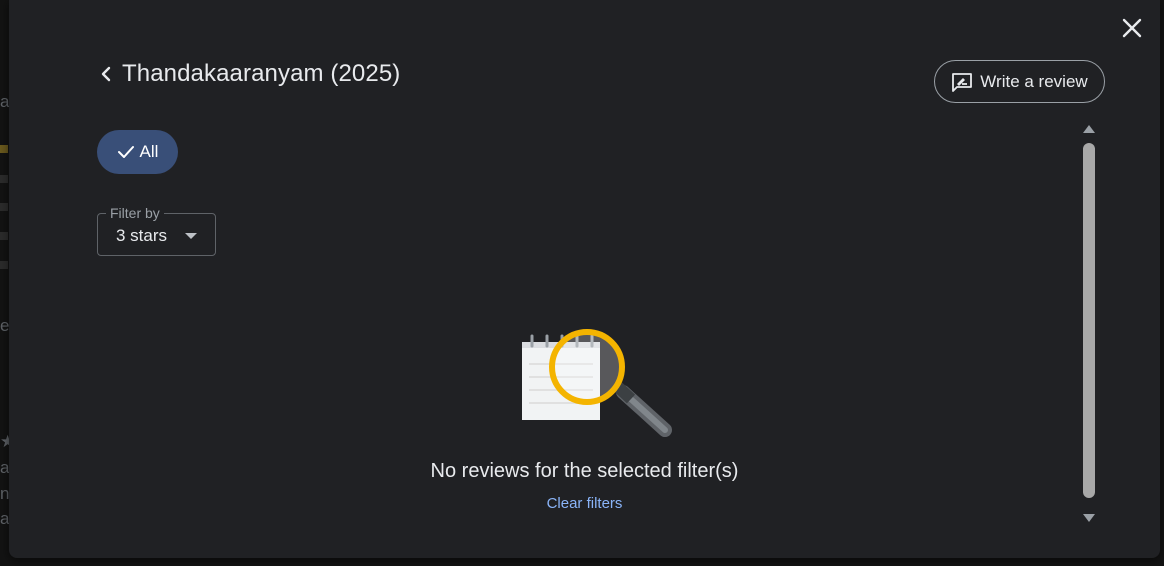 This screenshot has width=1164, height=566. What do you see at coordinates (106, 74) in the screenshot?
I see `chevron-left-icon` at bounding box center [106, 74].